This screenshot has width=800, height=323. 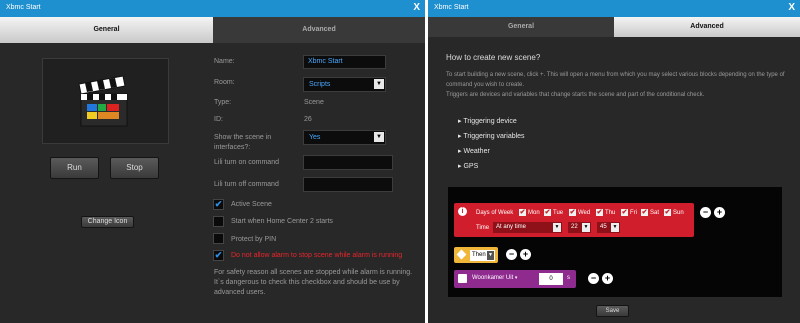 I want to click on thu-label: Thu, so click(x=610, y=213).